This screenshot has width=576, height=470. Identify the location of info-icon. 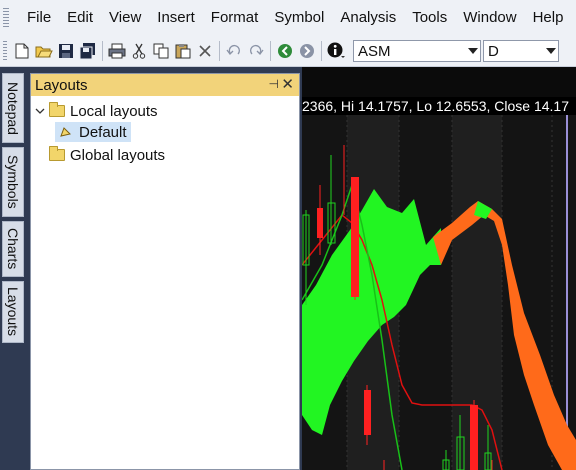
(336, 51).